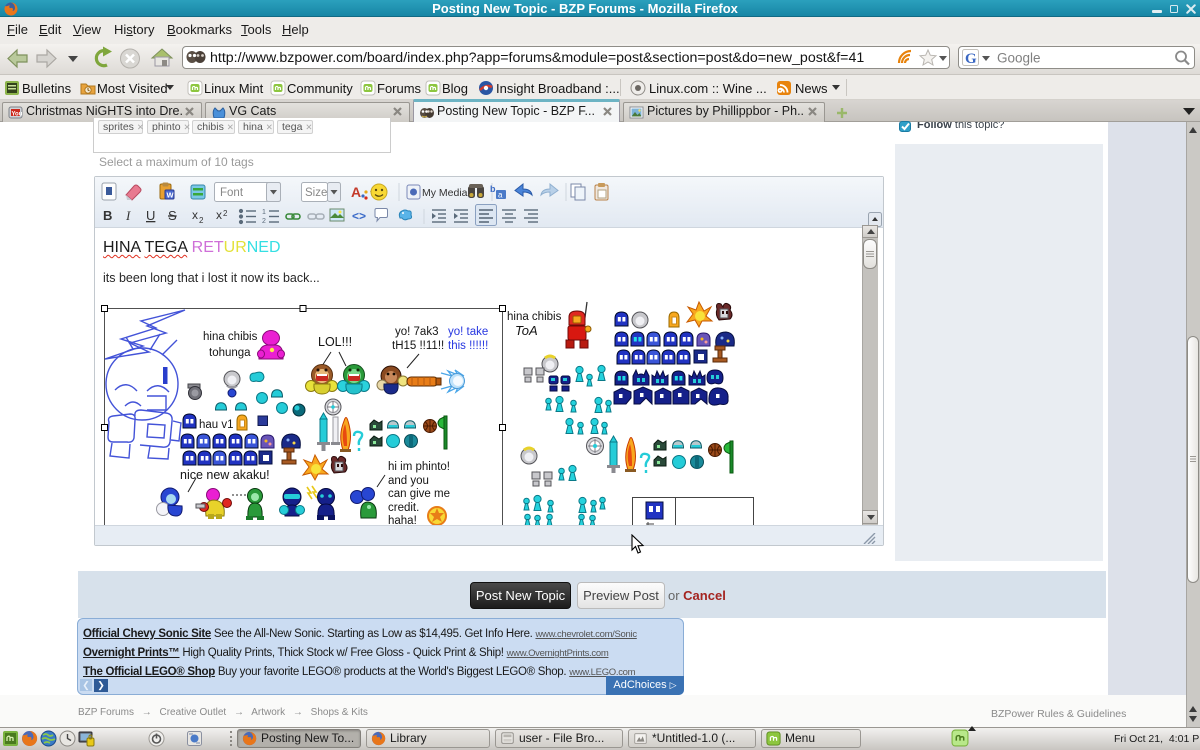 This screenshot has width=1200, height=750. I want to click on svg-text: hi im phinto!, so click(419, 467).